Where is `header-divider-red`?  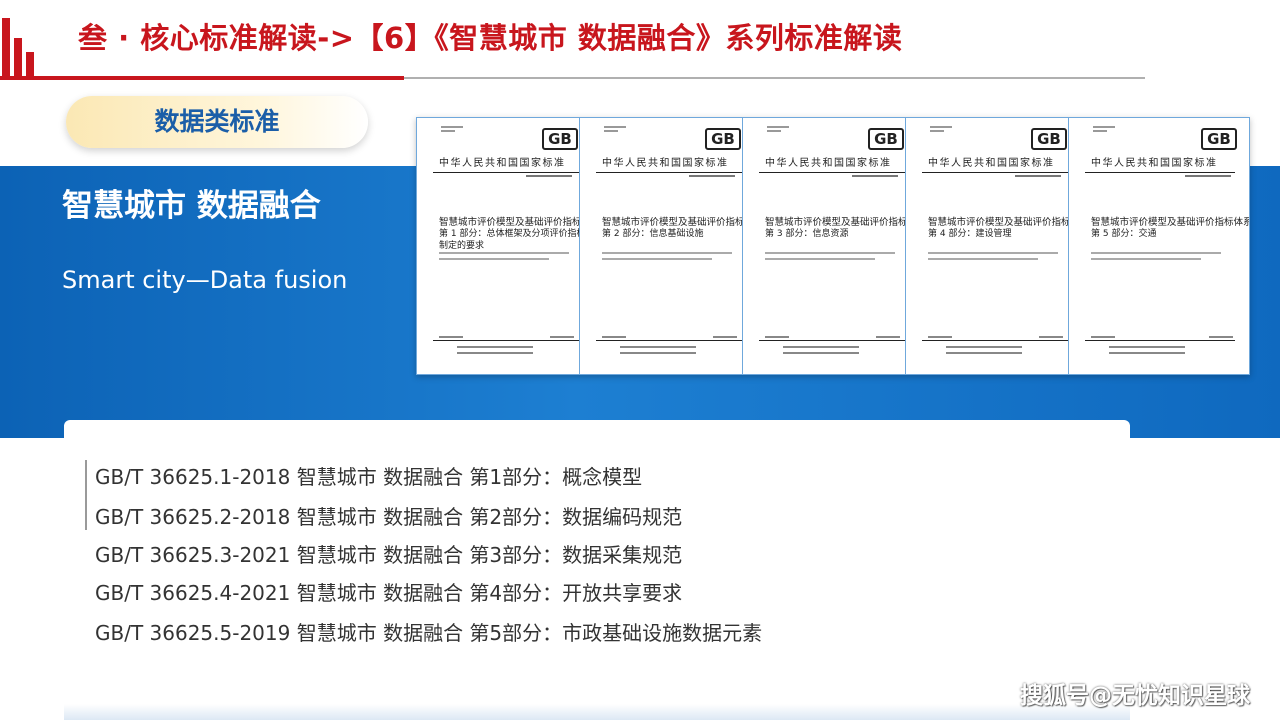
header-divider-red is located at coordinates (202, 78).